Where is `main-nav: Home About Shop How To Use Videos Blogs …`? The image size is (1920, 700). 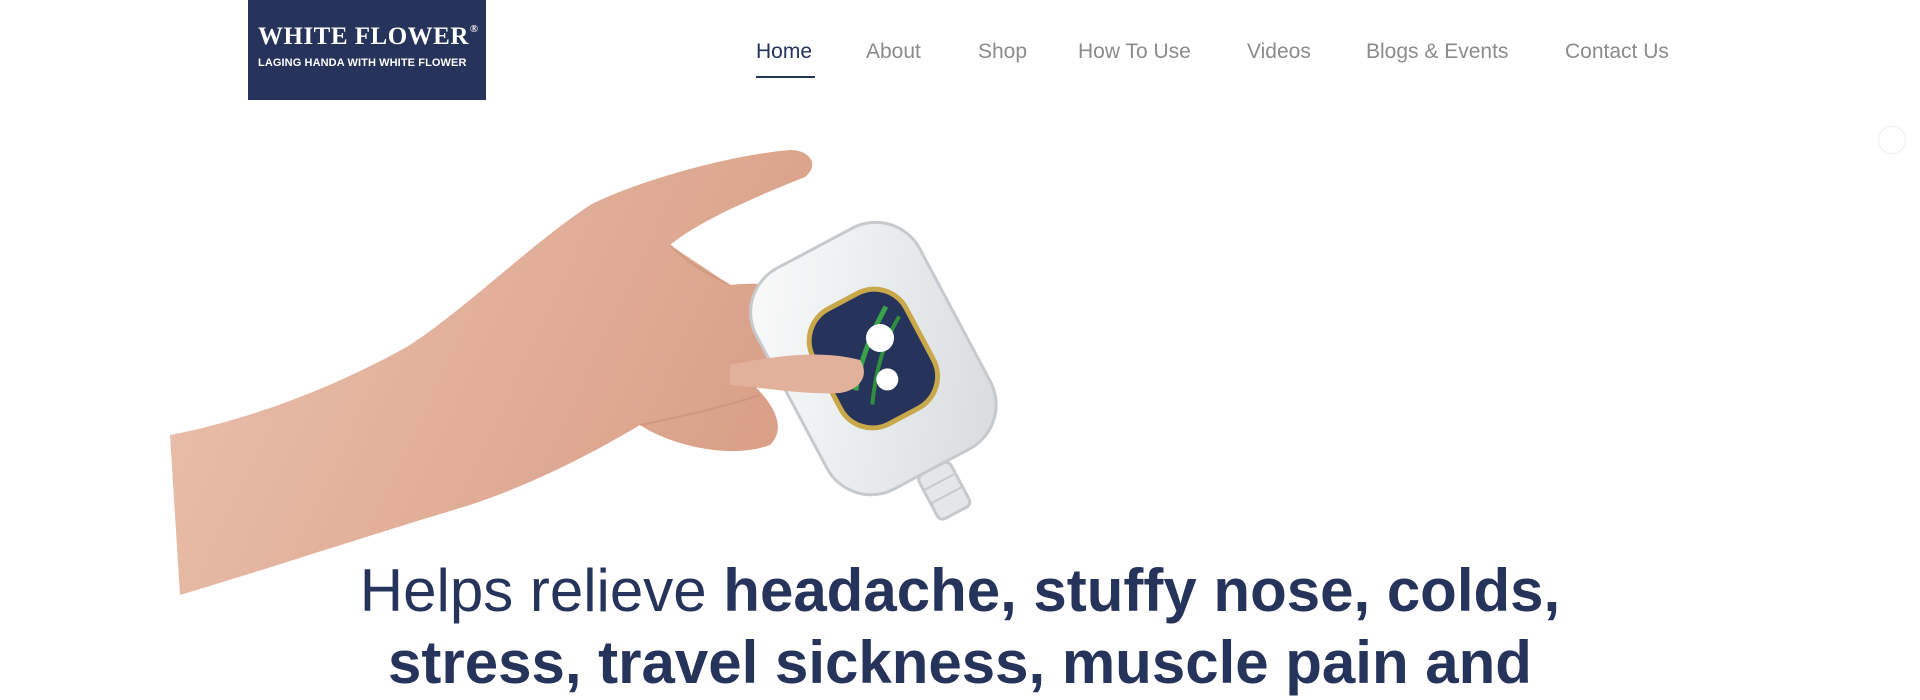 main-nav: Home About Shop How To Use Videos Blogs … is located at coordinates (960, 50).